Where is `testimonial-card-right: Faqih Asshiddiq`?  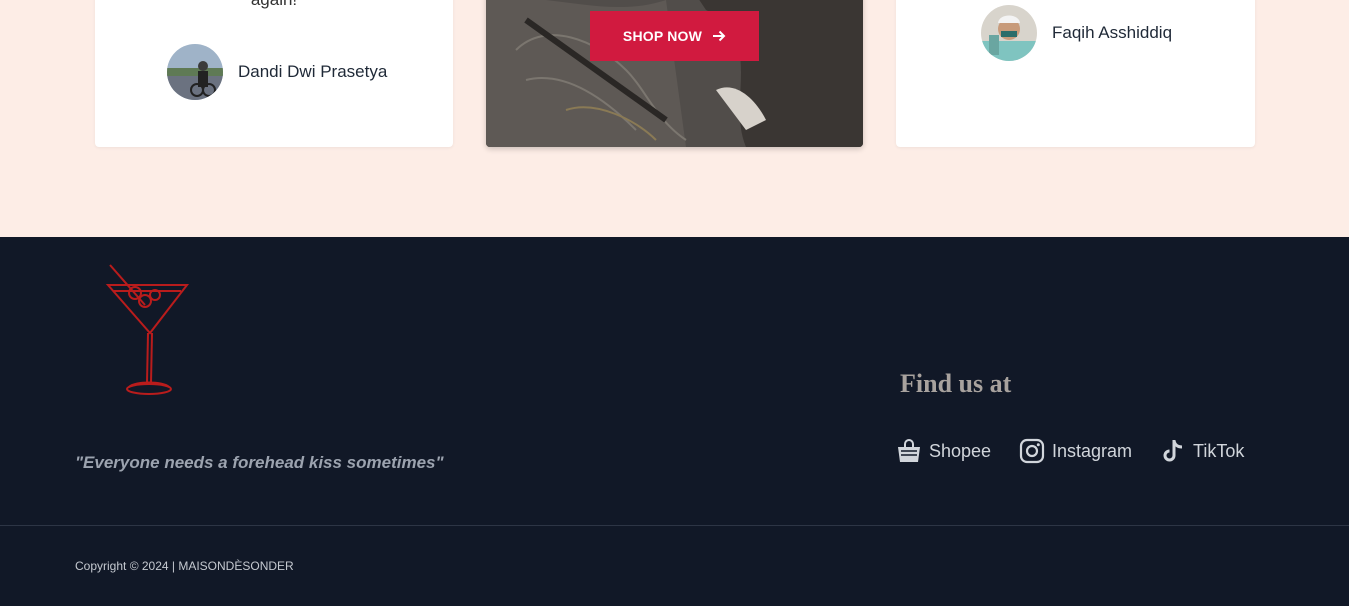 testimonial-card-right: Faqih Asshiddiq is located at coordinates (1075, 73).